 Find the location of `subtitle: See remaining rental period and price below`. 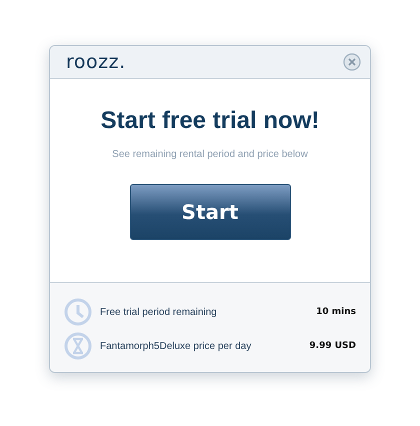

subtitle: See remaining rental period and price below is located at coordinates (210, 154).